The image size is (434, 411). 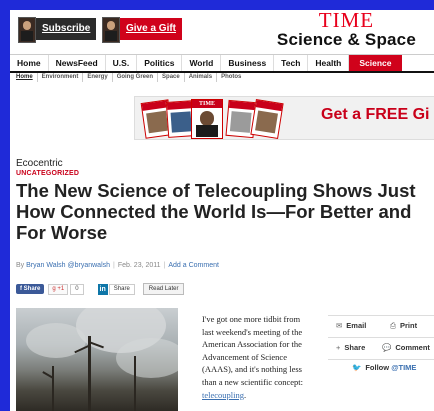 I want to click on article-body-end: ., so click(x=245, y=394).